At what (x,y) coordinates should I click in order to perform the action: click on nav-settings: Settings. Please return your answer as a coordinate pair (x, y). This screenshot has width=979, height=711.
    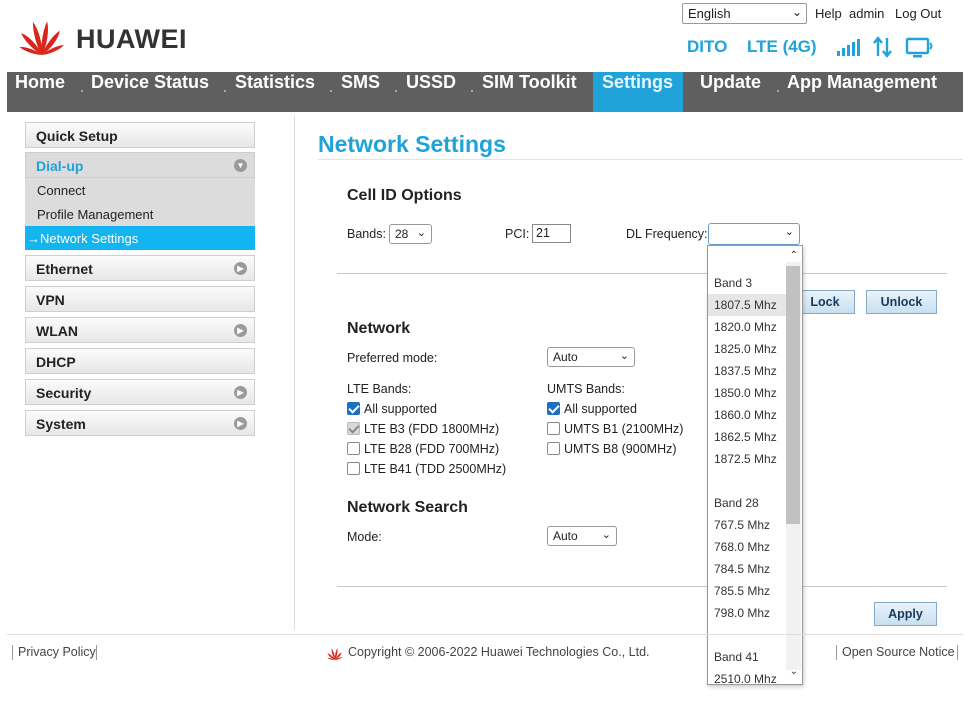
    Looking at the image, I should click on (638, 92).